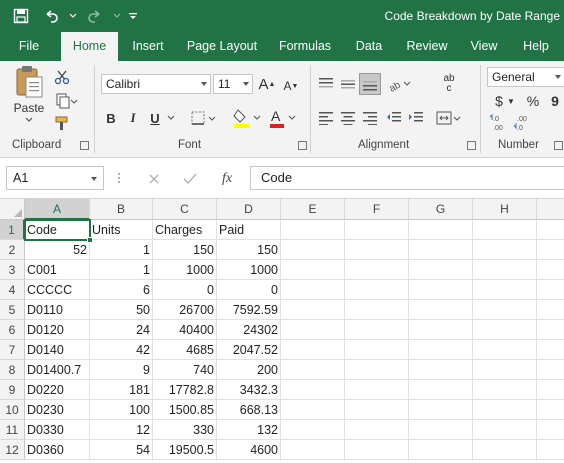  I want to click on tab-view: View, so click(484, 46).